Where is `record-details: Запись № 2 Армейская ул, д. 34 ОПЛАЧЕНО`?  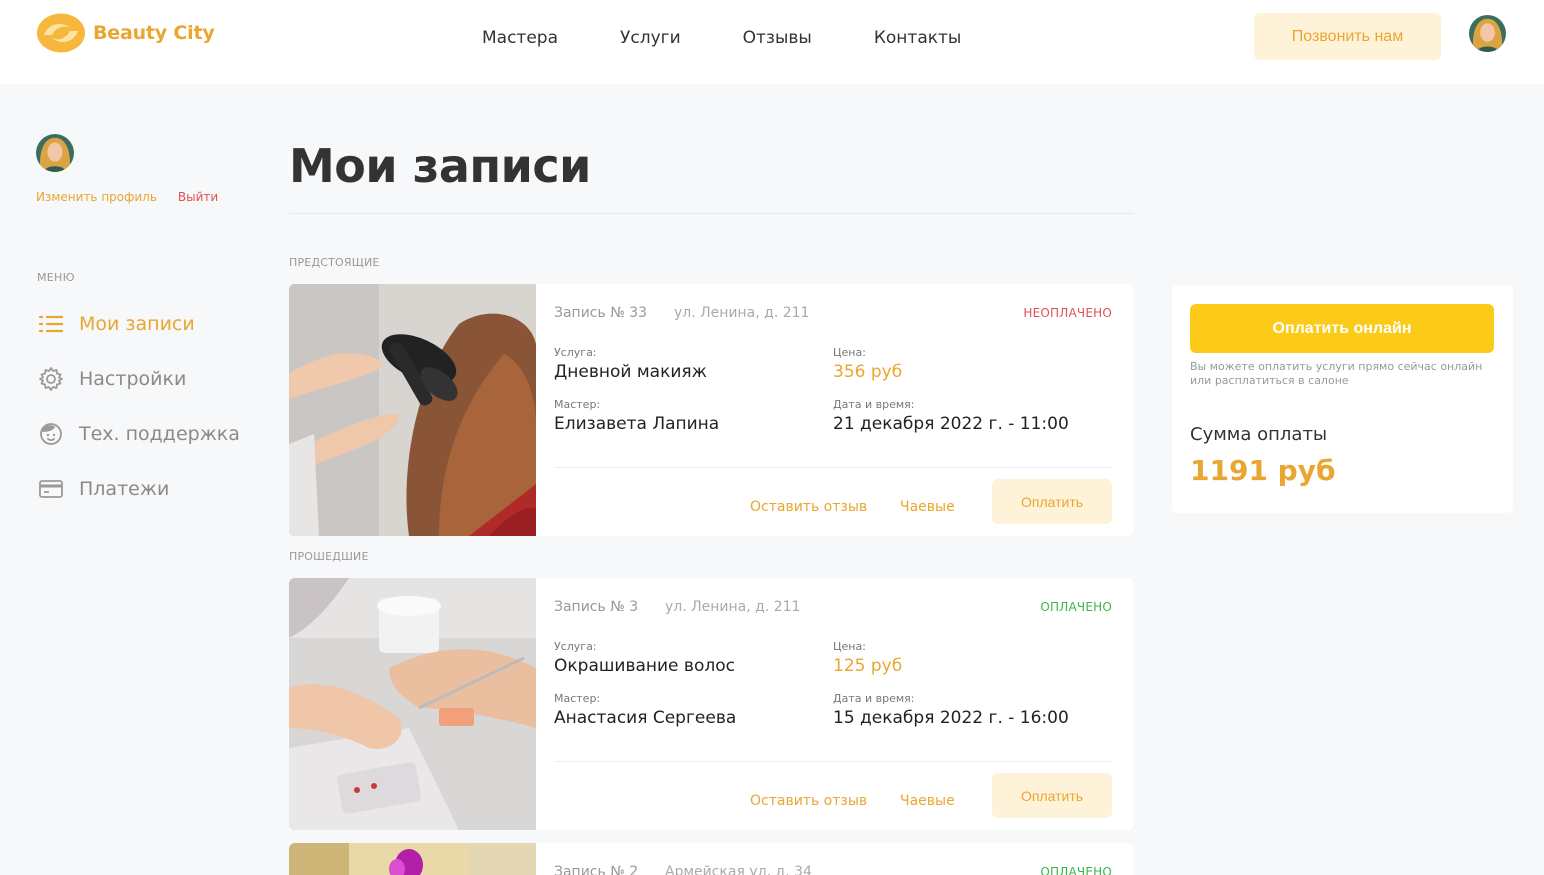 record-details: Запись № 2 Армейская ул, д. 34 ОПЛАЧЕНО is located at coordinates (833, 859).